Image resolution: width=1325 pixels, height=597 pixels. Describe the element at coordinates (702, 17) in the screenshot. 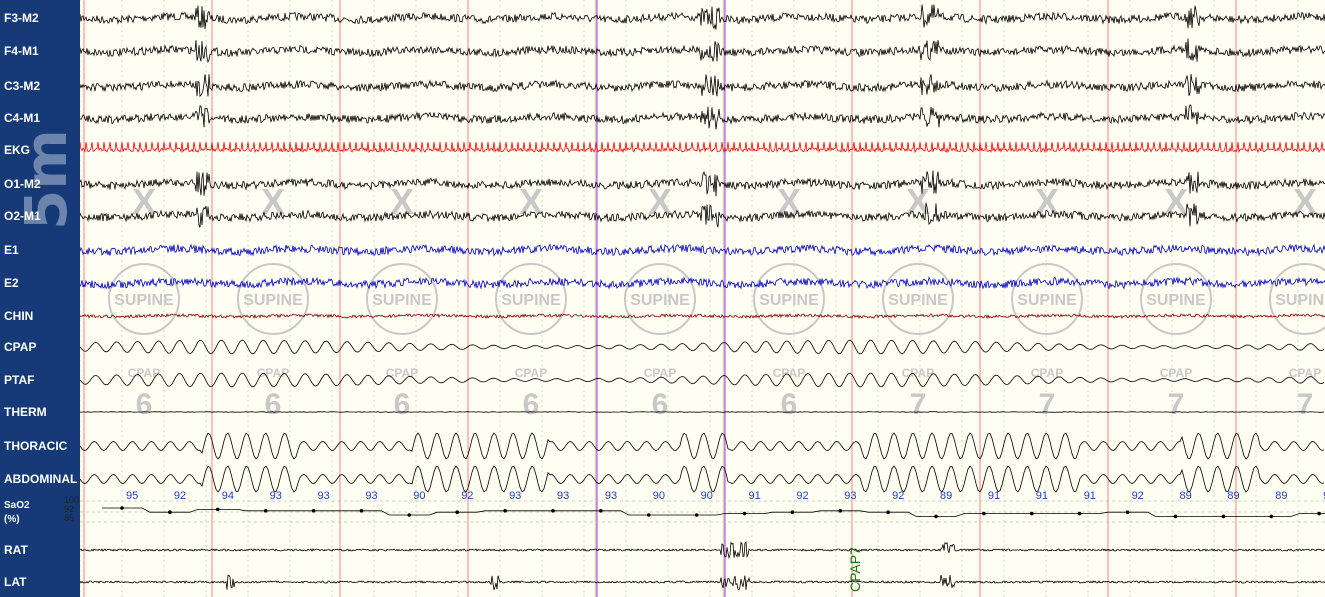

I see `trace-f3-m2` at that location.